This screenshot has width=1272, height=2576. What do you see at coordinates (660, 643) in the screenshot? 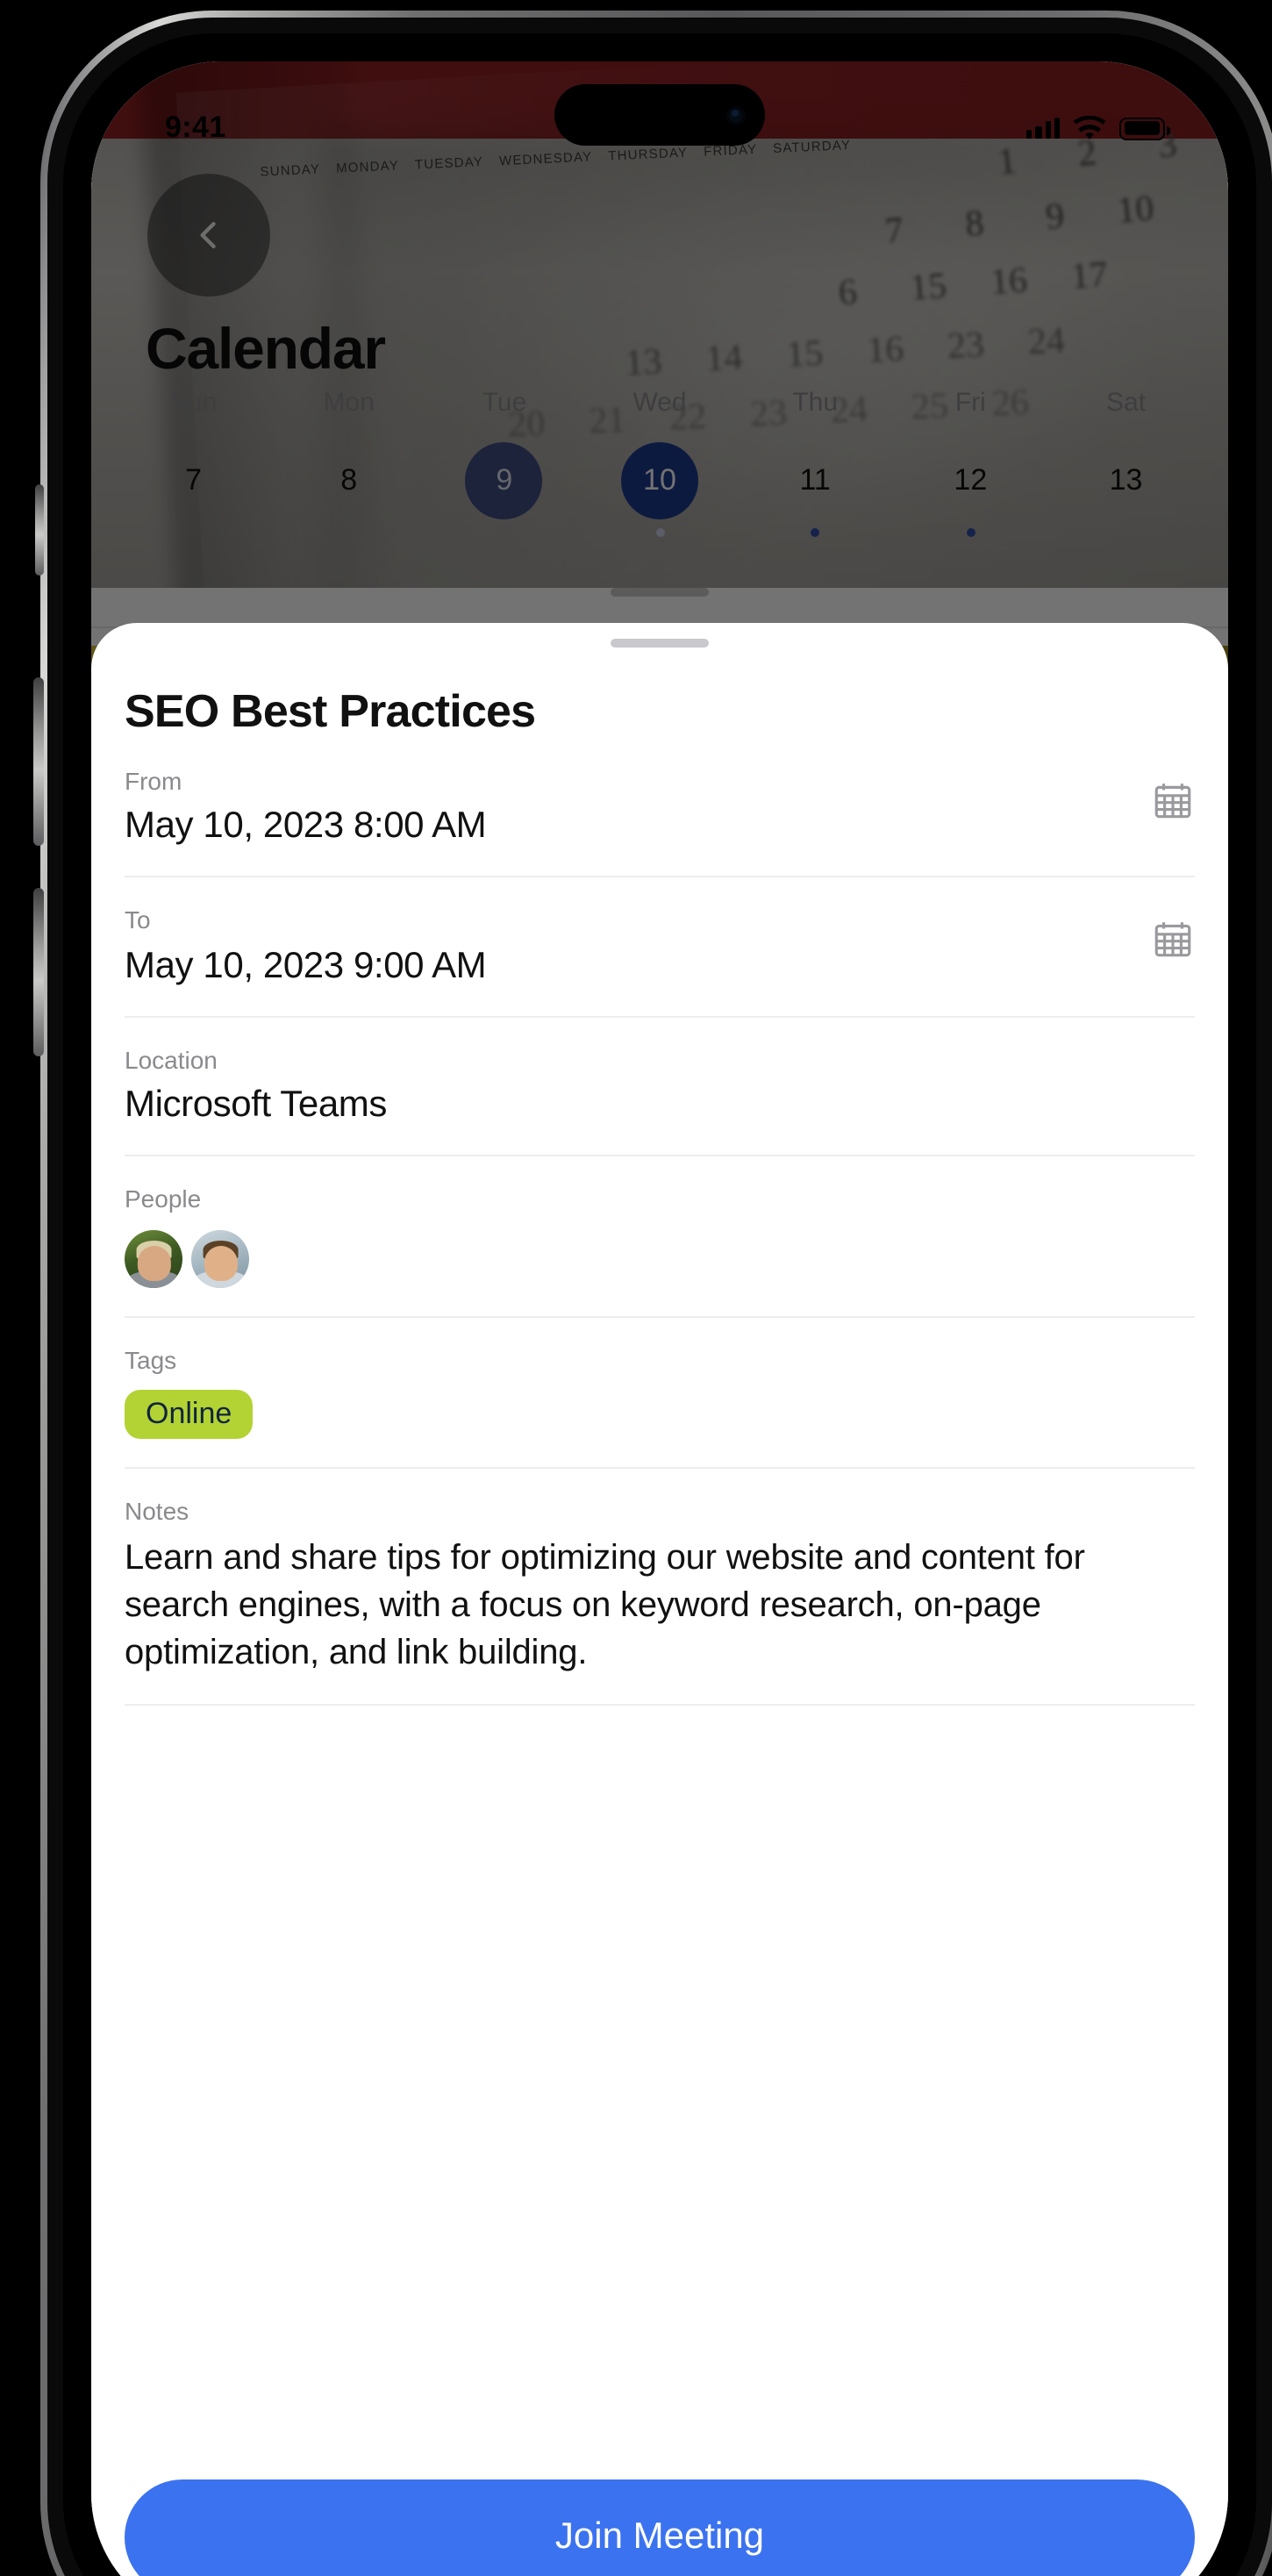
I see `drag-handle-icon` at bounding box center [660, 643].